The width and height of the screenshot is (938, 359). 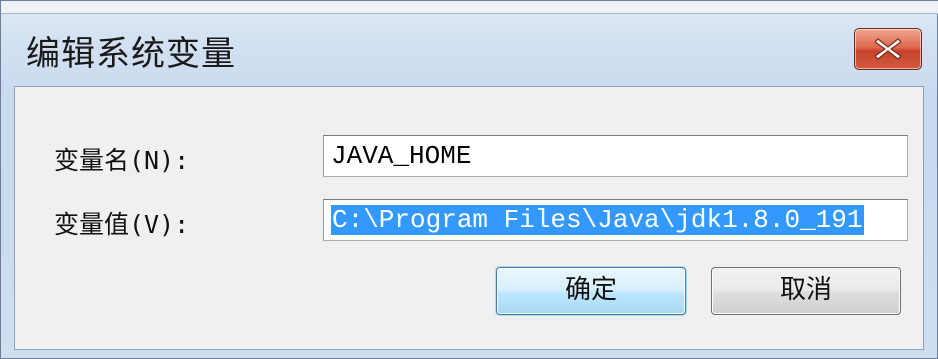 I want to click on window-top-edge, so click(x=469, y=7).